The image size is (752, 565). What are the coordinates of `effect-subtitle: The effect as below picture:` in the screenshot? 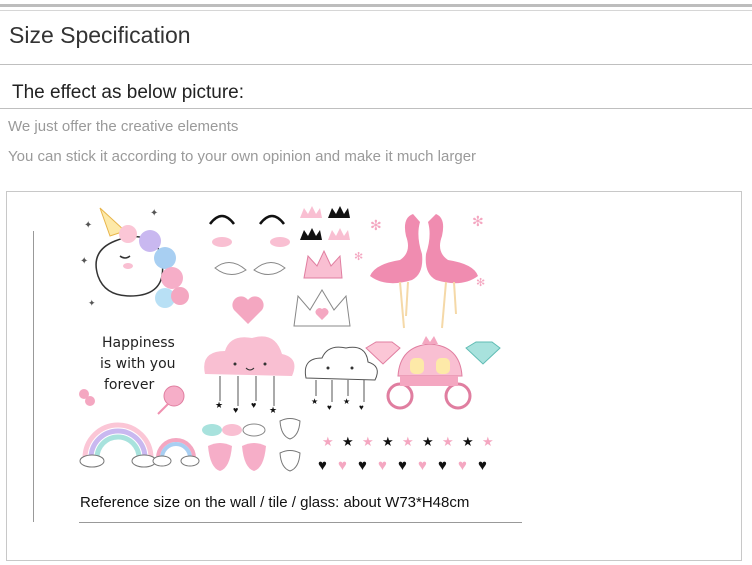 It's located at (128, 92).